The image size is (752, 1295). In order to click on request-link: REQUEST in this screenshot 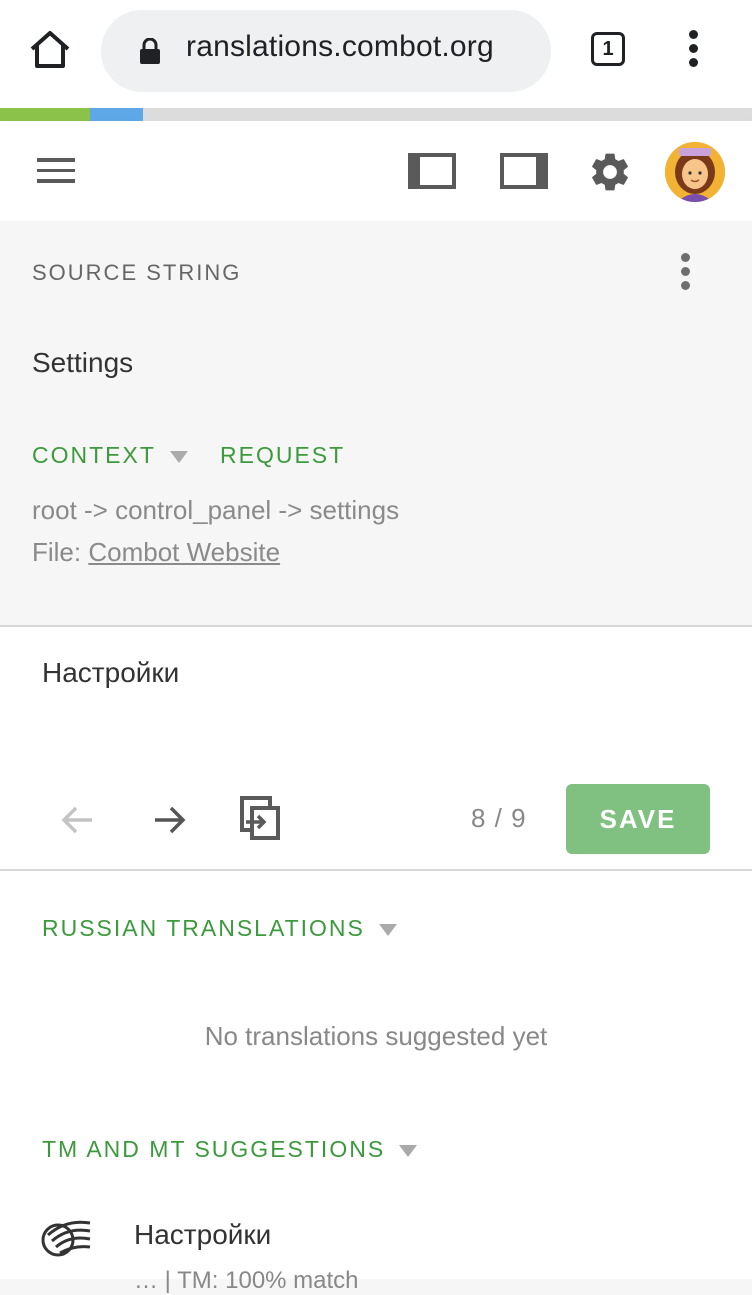, I will do `click(282, 455)`.